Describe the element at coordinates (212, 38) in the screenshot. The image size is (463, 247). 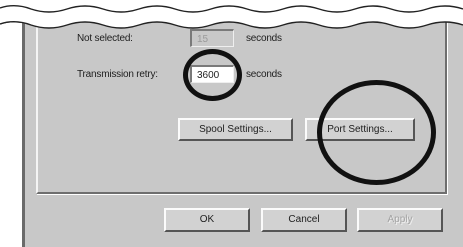
I see `not-selected-field: 15` at that location.